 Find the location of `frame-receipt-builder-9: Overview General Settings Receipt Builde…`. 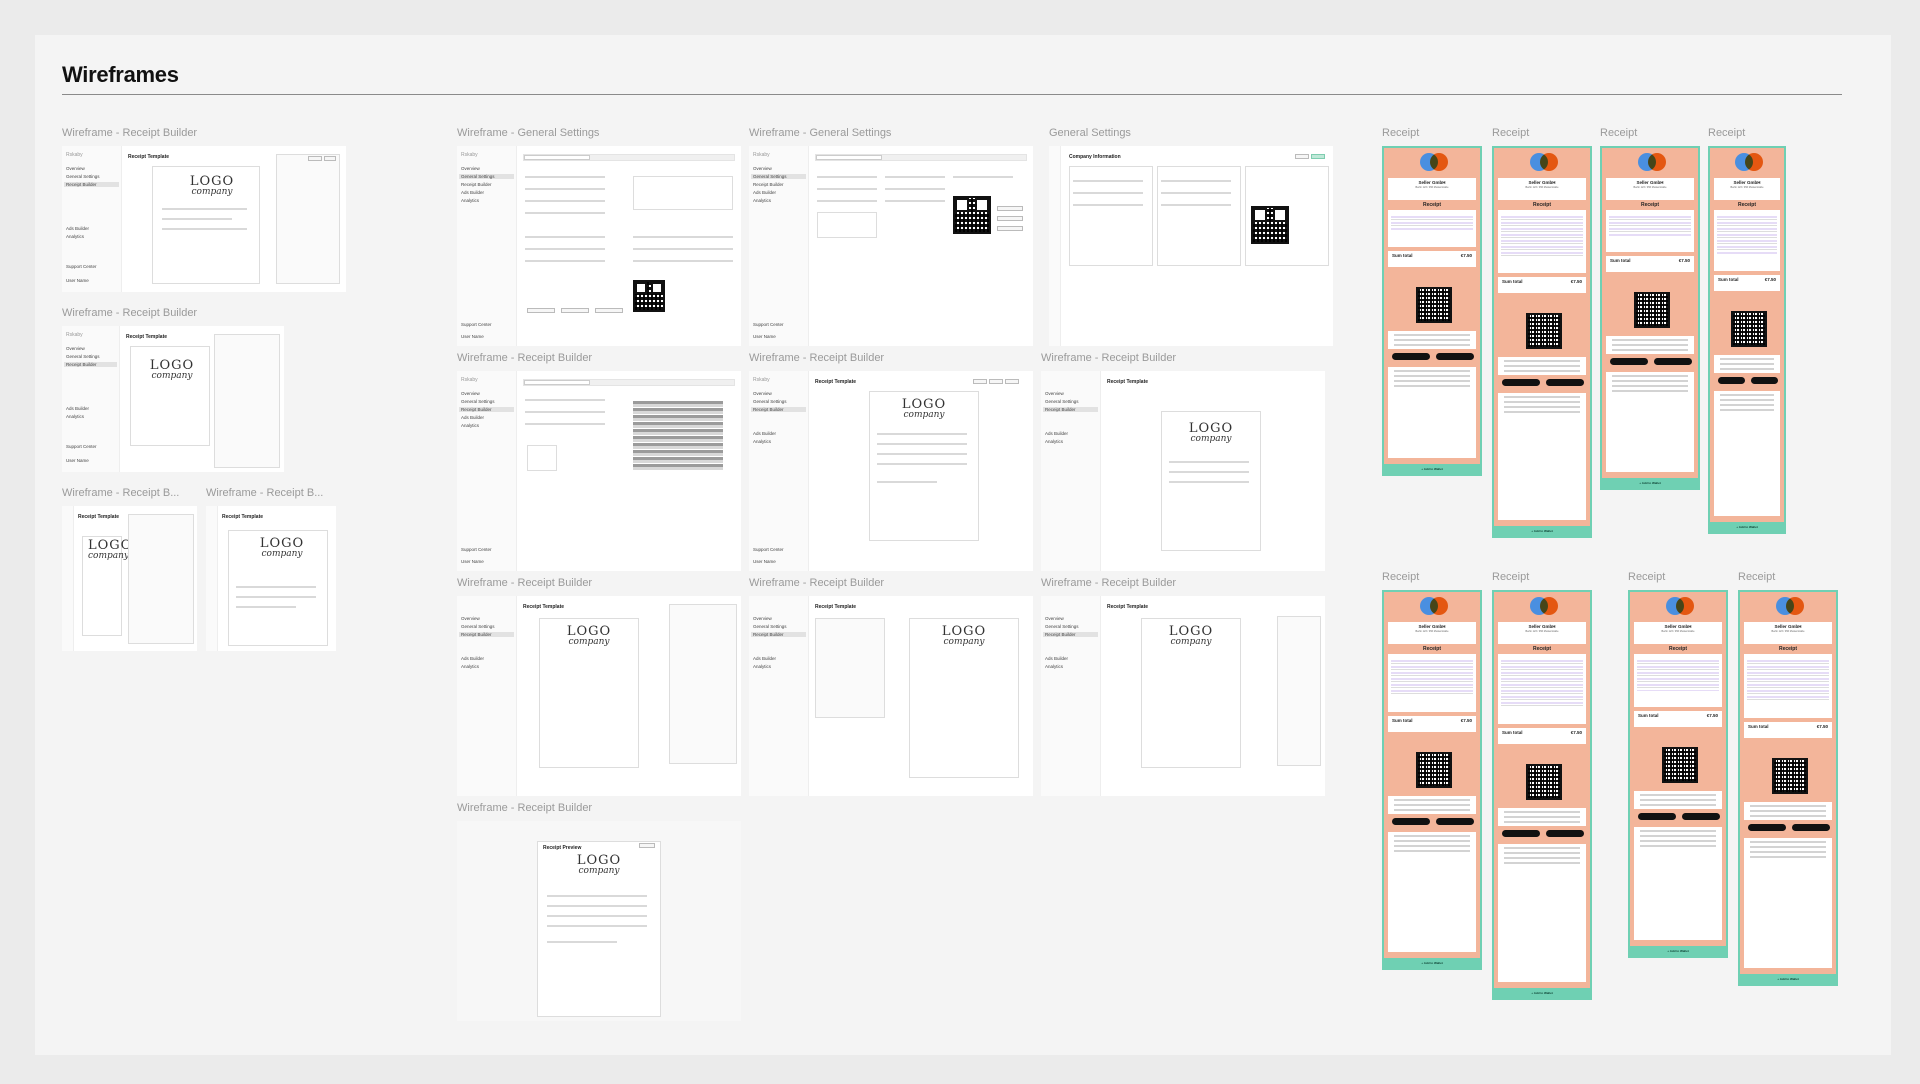

frame-receipt-builder-9: Overview General Settings Receipt Builde… is located at coordinates (891, 696).